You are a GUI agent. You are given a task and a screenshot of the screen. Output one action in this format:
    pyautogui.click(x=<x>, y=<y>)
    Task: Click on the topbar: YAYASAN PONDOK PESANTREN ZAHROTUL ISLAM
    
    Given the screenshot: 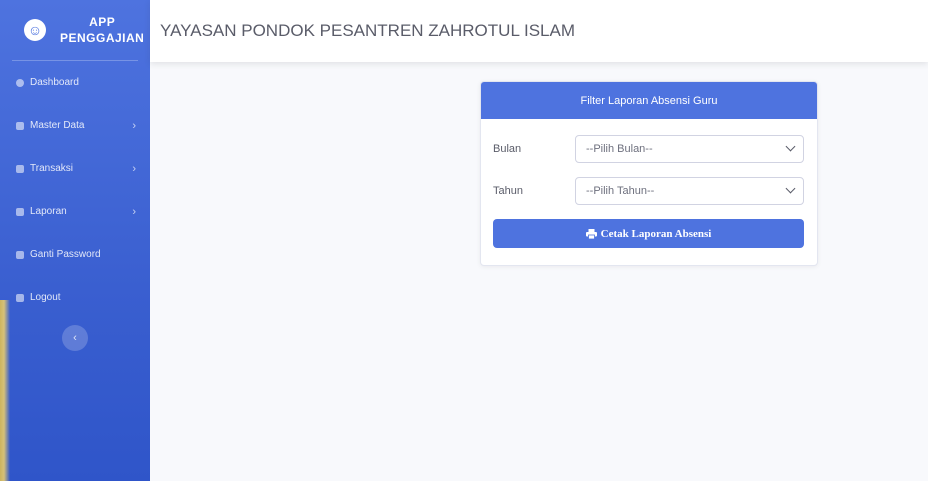 What is the action you would take?
    pyautogui.click(x=539, y=31)
    